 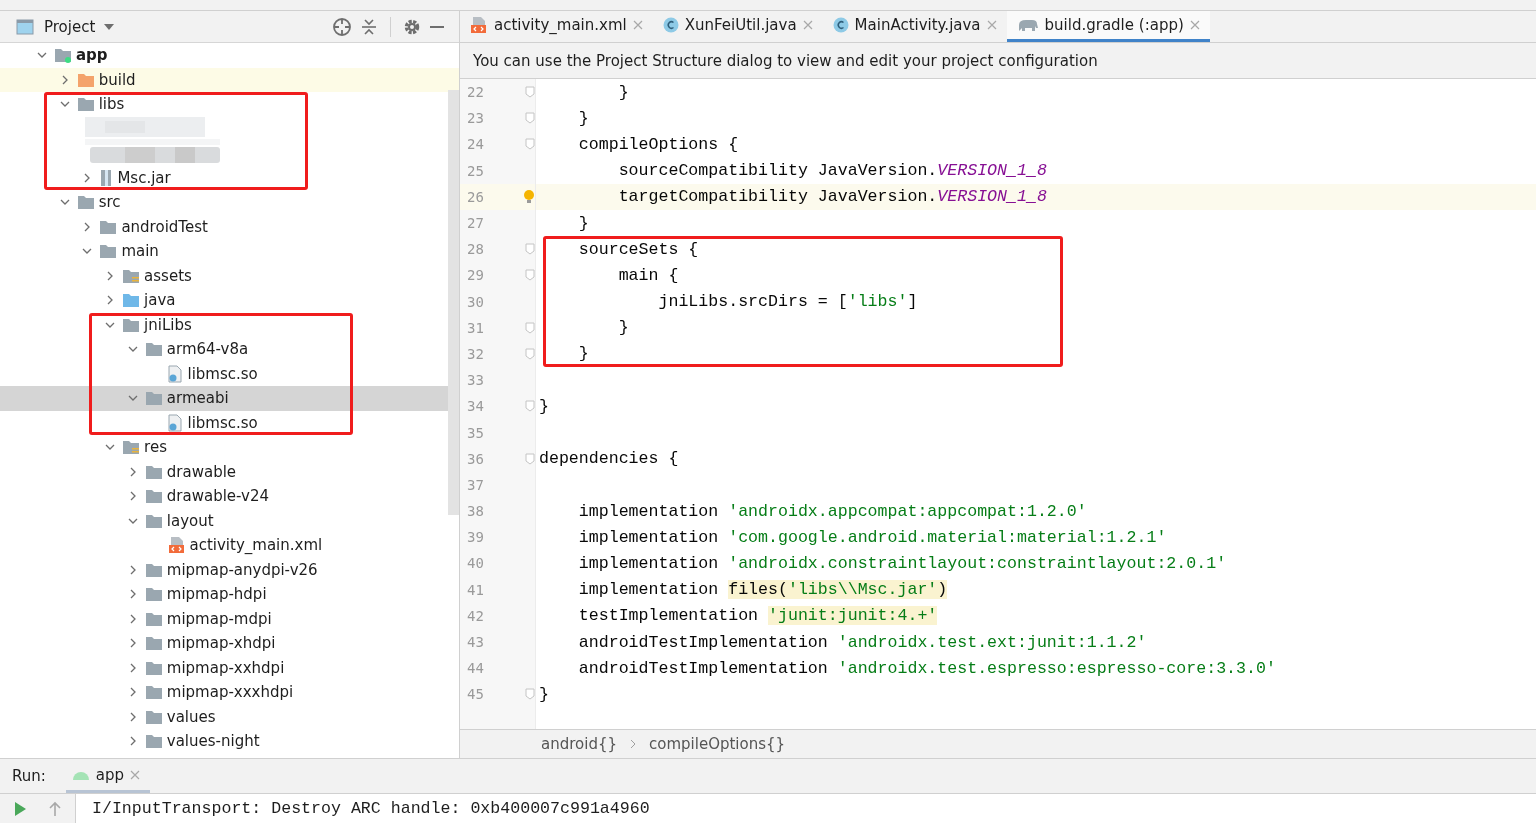 I want to click on line-number: 36, so click(x=475, y=458).